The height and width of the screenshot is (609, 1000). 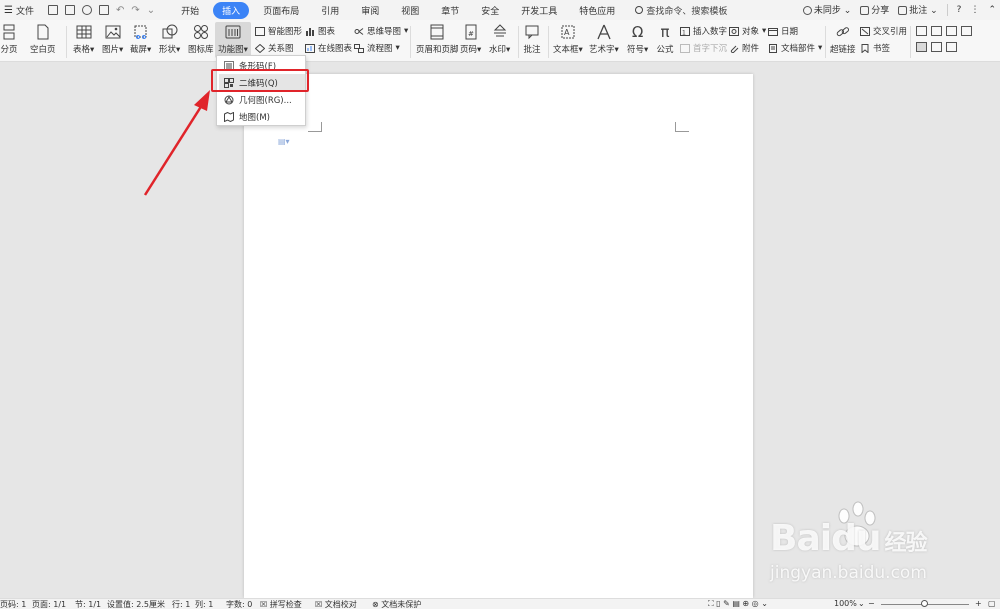 I want to click on mind-map-icon, so click(x=359, y=31).